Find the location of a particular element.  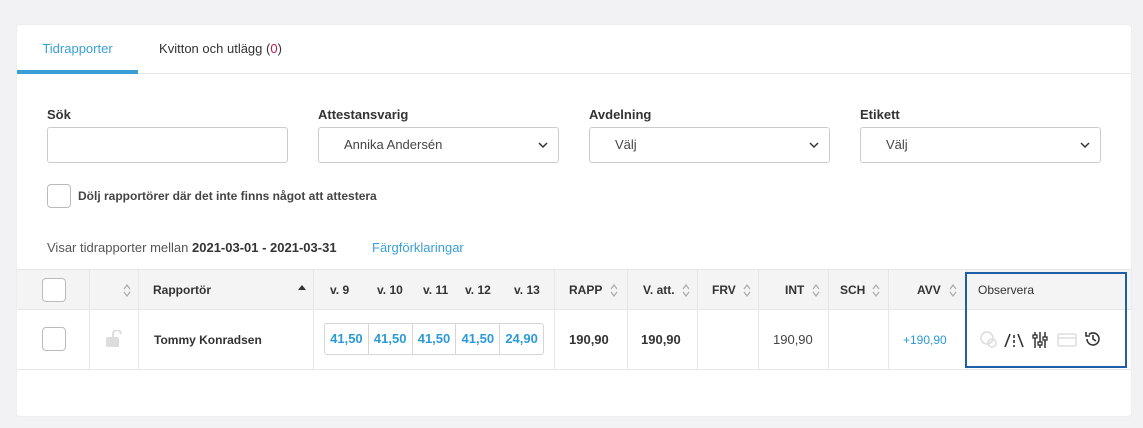

header-rapp: RAPP is located at coordinates (585, 290).